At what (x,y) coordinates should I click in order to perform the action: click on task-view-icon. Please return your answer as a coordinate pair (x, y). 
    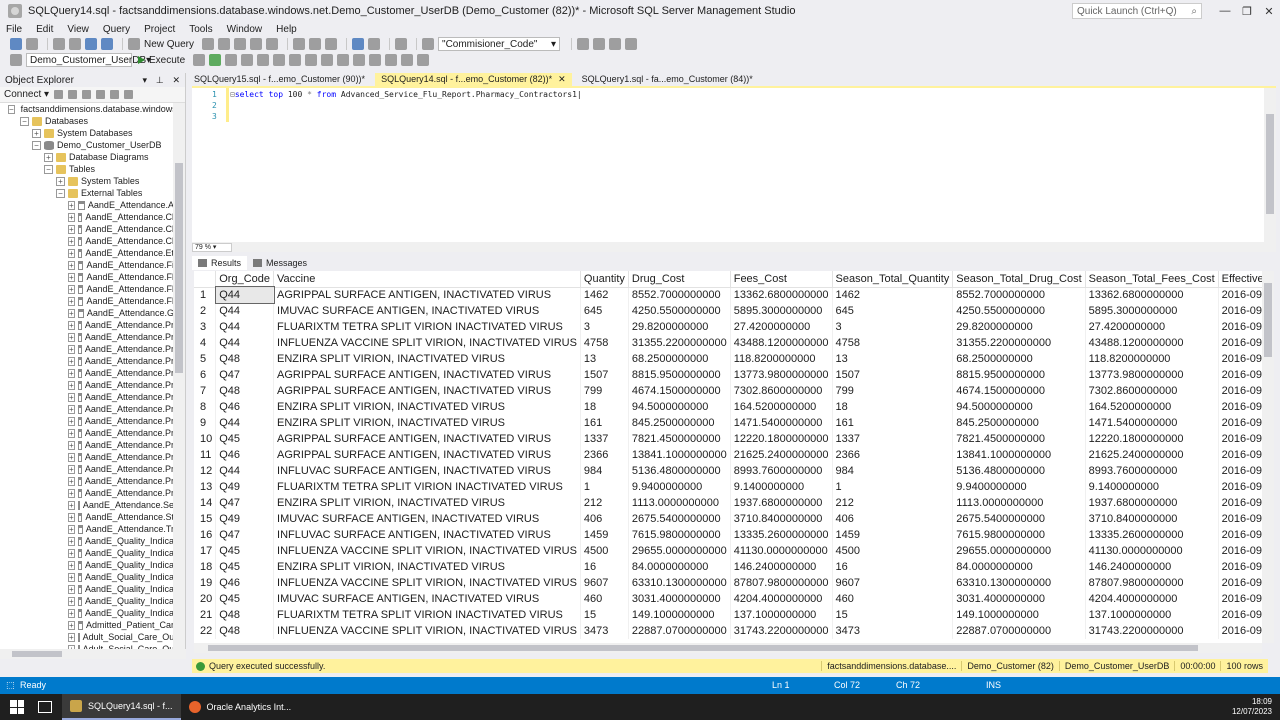
    Looking at the image, I should click on (45, 707).